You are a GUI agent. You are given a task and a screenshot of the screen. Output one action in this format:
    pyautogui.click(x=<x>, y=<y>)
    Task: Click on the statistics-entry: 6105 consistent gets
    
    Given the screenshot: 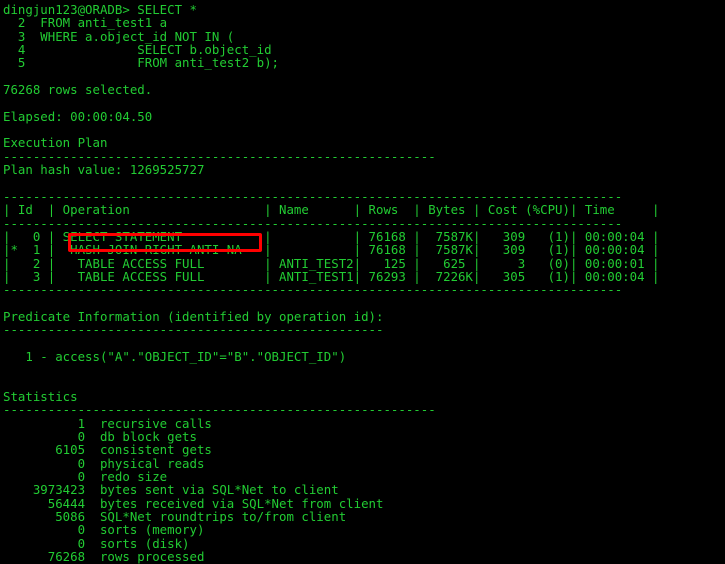 What is the action you would take?
    pyautogui.click(x=107, y=450)
    